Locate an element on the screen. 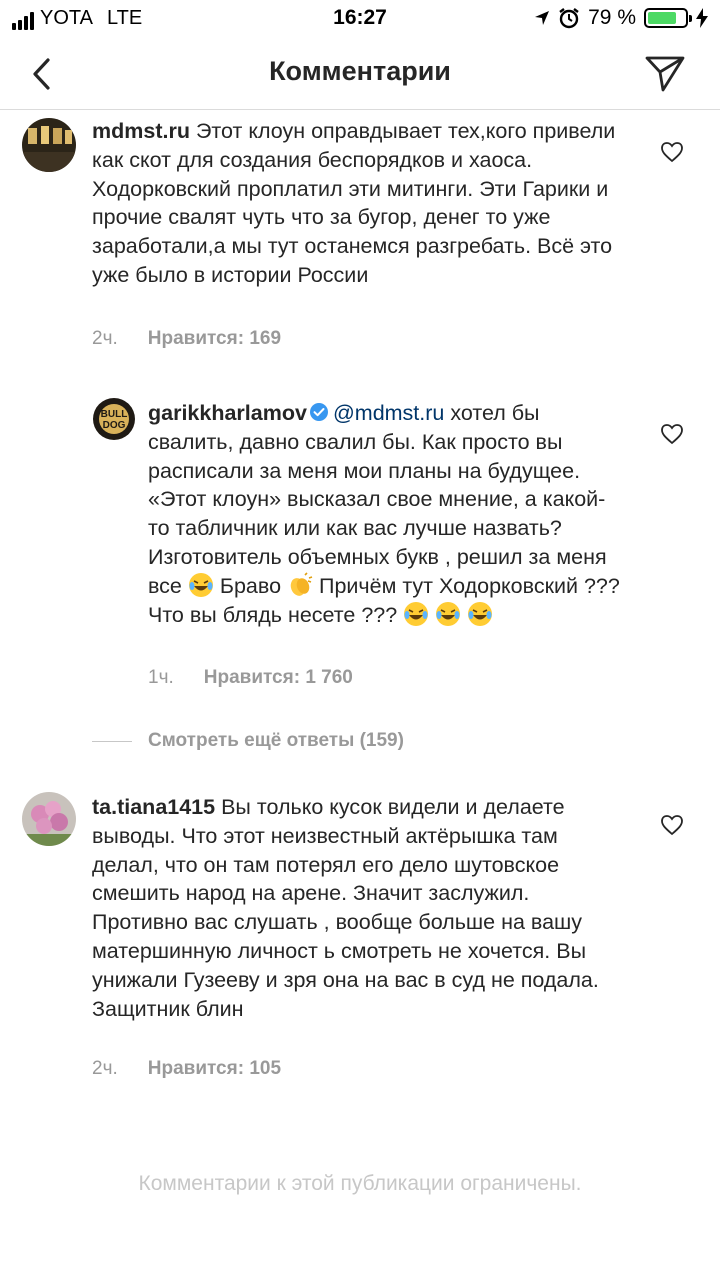 Image resolution: width=720 pixels, height=1280 pixels. nav-bar: Комментарии is located at coordinates (360, 74).